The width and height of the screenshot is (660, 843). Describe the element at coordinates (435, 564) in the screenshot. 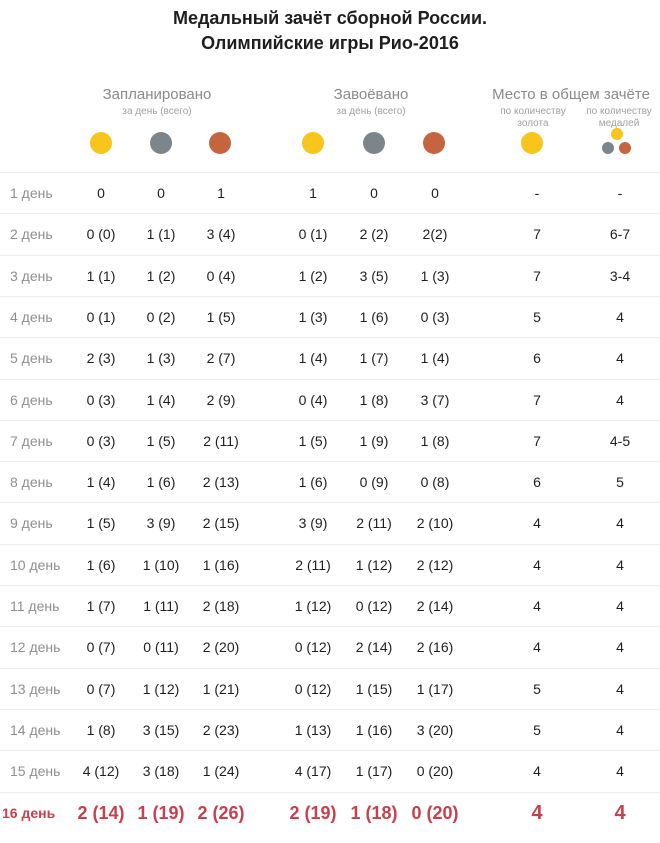

I see `won-bronze-cell: 2 (12)` at that location.